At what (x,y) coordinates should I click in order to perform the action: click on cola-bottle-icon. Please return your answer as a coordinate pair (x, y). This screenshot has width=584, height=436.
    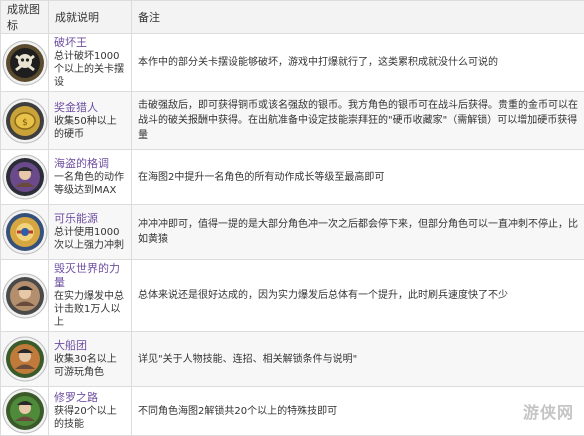
    Looking at the image, I should click on (25, 232).